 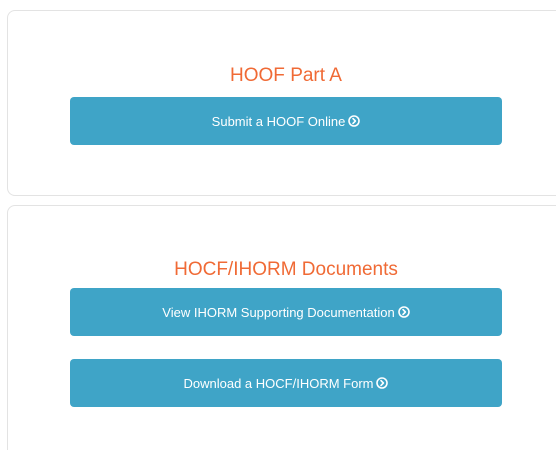 What do you see at coordinates (278, 312) in the screenshot?
I see `view-ihorm-documentation-label: View IHORM Supporting Documentation` at bounding box center [278, 312].